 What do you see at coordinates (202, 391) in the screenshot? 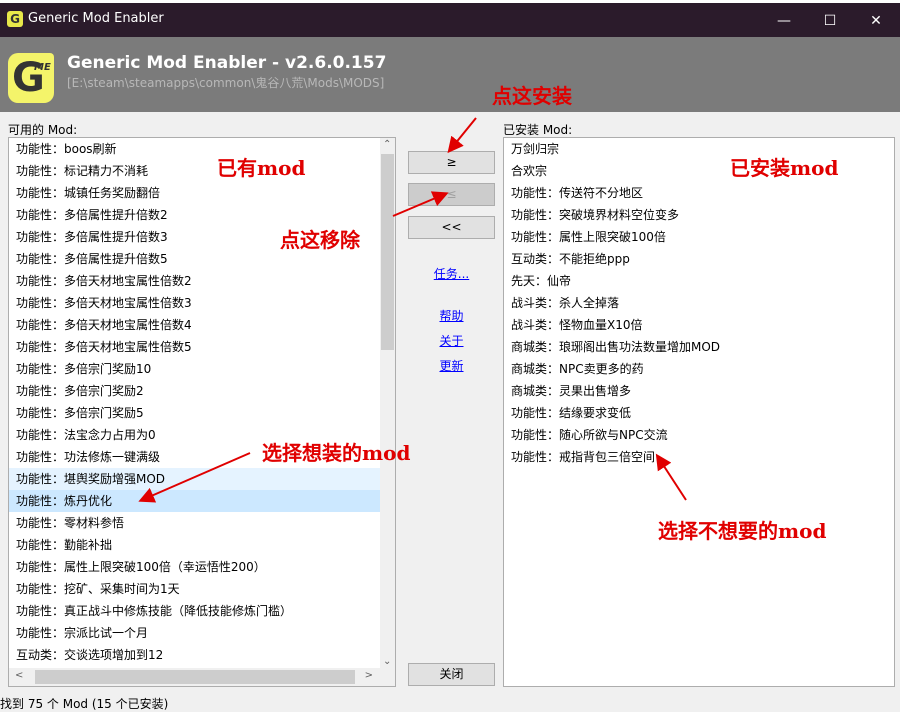
I see `list-item: 功能性：多倍宗门奖励2` at bounding box center [202, 391].